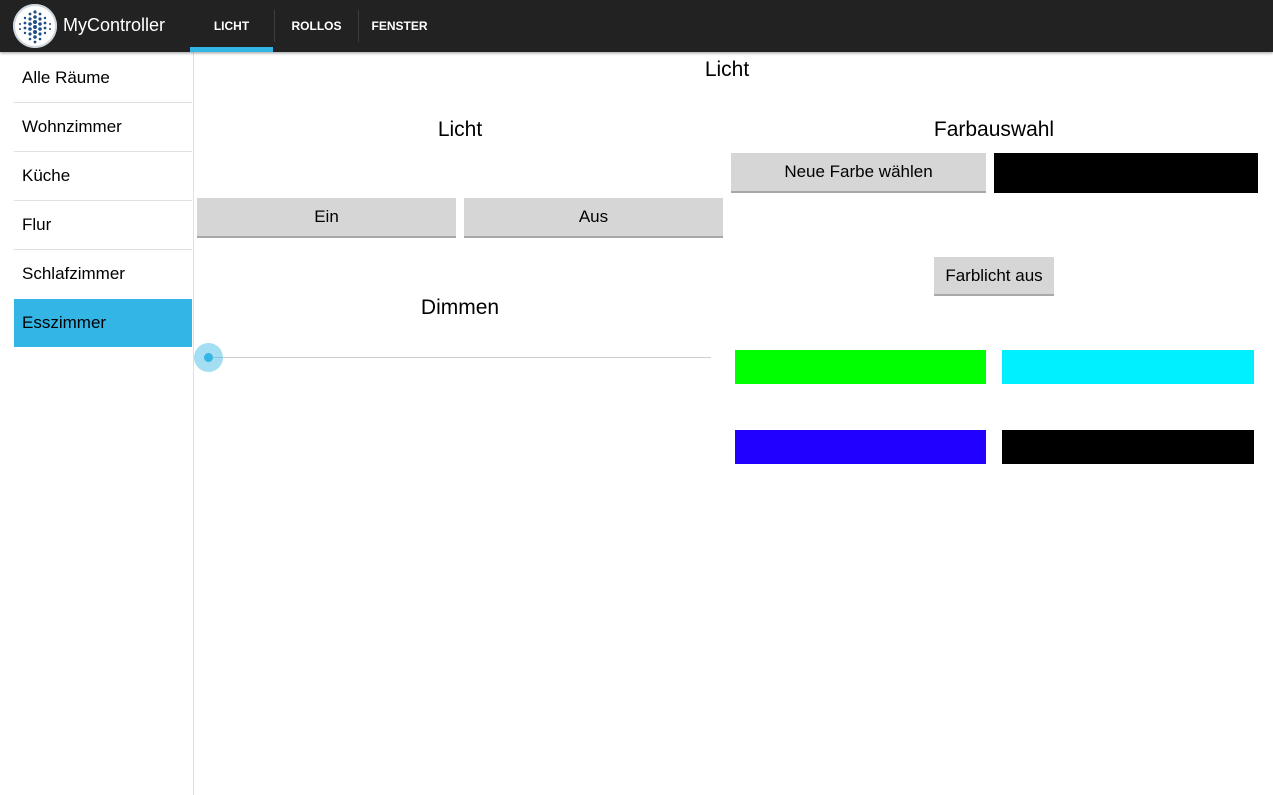 Image resolution: width=1273 pixels, height=795 pixels. Describe the element at coordinates (103, 225) in the screenshot. I see `sidebar-item-flur: Flur` at that location.